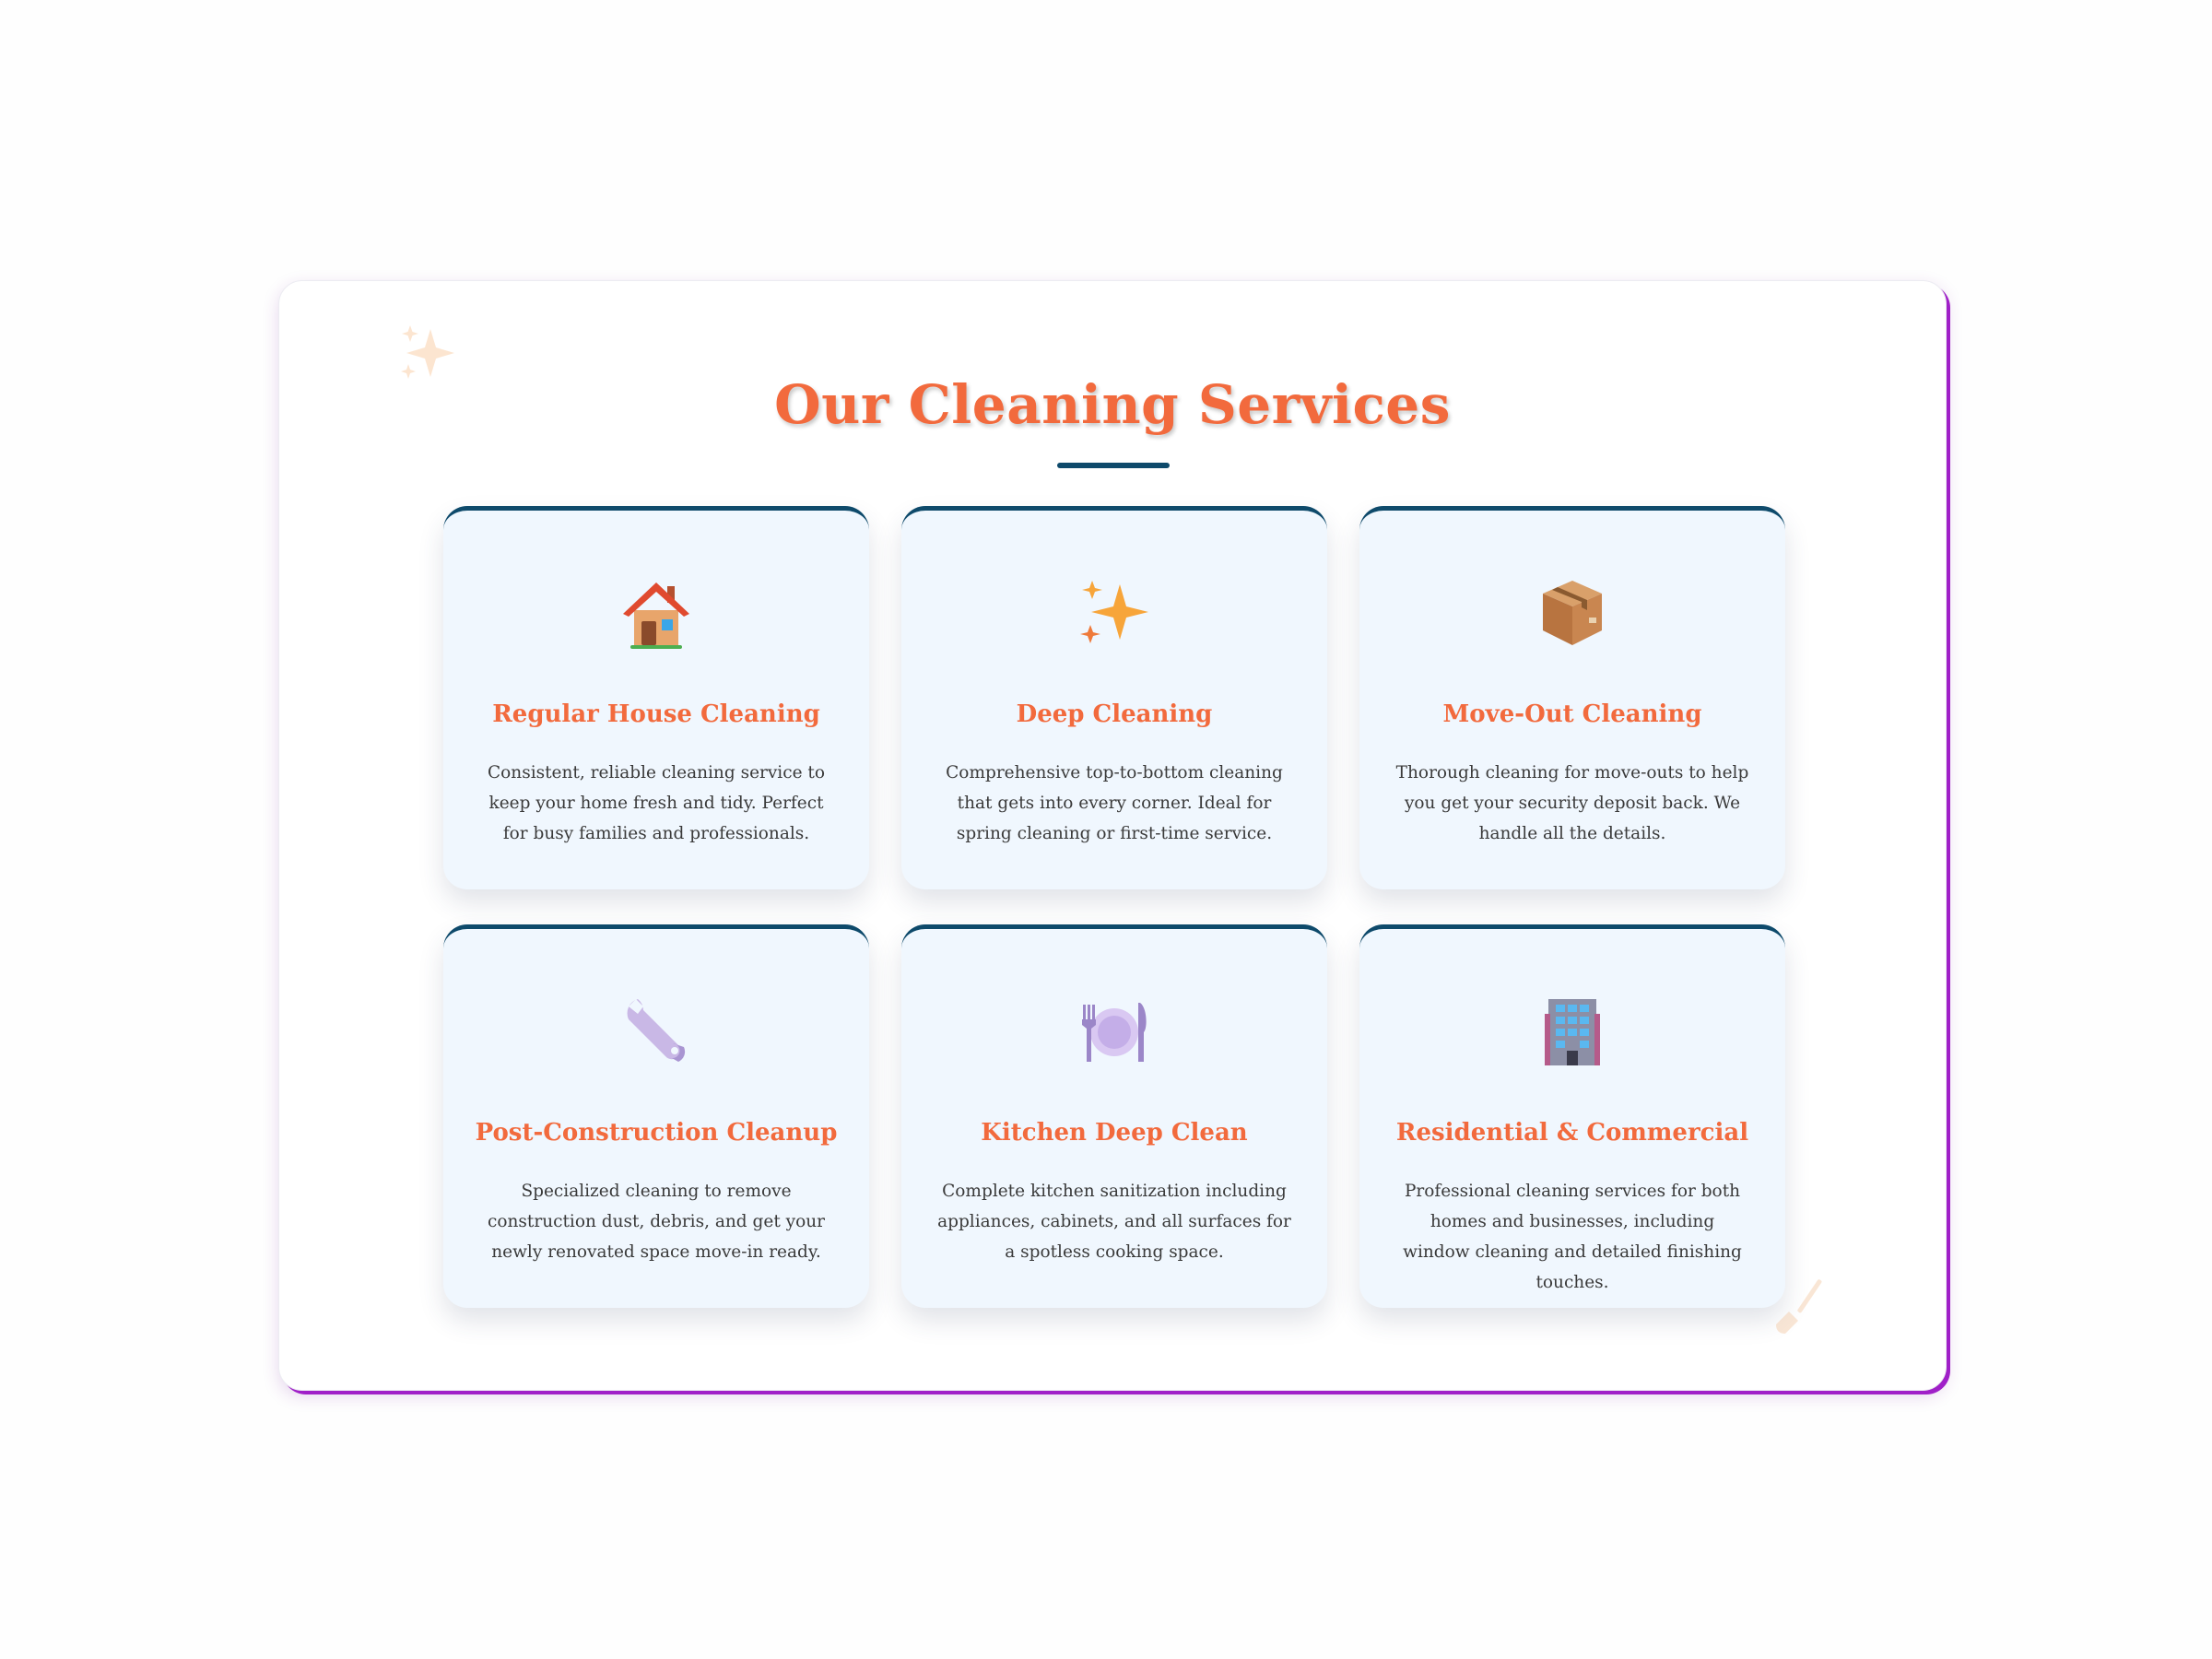  Describe the element at coordinates (656, 612) in the screenshot. I see `house-icon` at that location.